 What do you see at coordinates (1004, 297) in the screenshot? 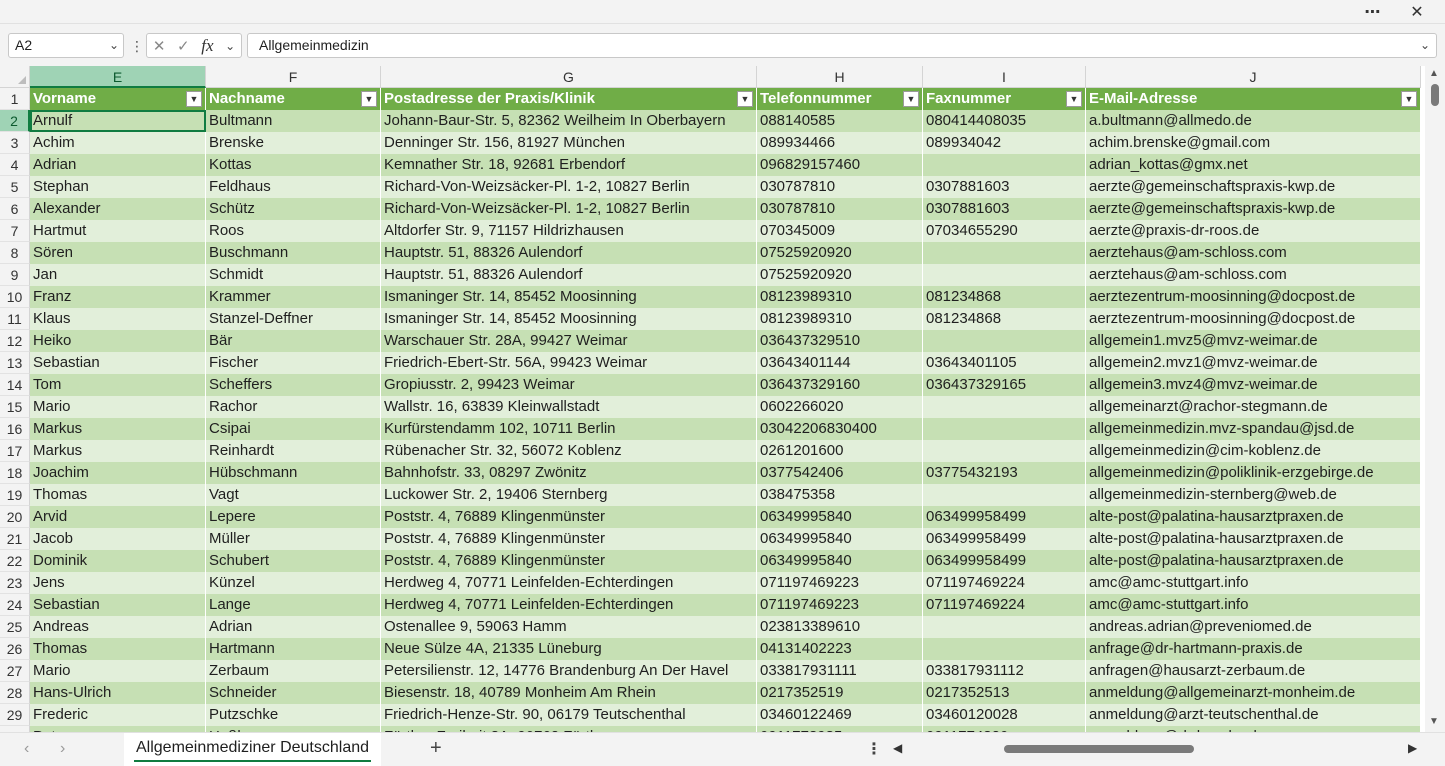
I see `table-cell: 081234868` at bounding box center [1004, 297].